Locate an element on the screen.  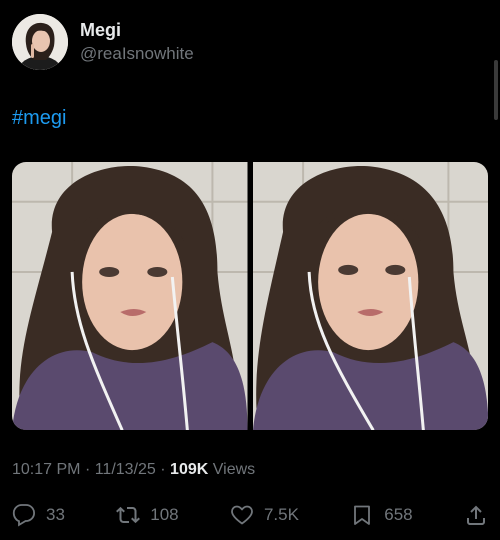
views-label: Views is located at coordinates (234, 469).